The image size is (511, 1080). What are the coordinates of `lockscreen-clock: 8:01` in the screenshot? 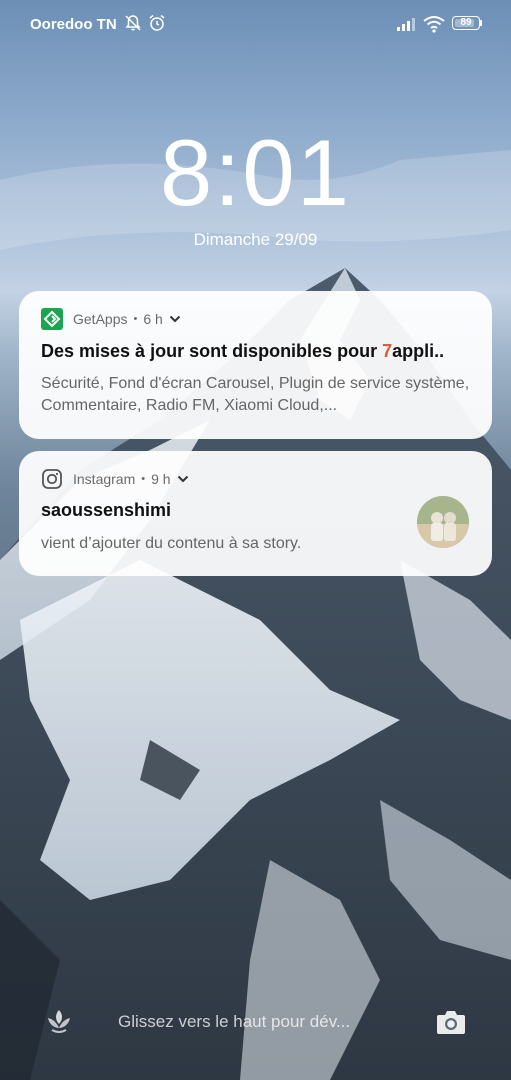 It's located at (255, 172).